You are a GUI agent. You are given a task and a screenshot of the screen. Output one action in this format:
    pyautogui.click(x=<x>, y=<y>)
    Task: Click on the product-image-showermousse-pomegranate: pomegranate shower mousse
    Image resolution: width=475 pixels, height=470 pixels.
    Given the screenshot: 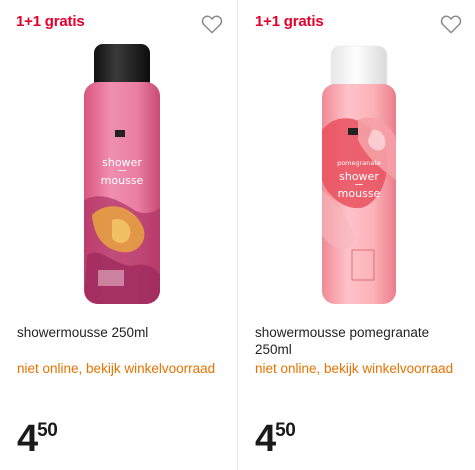 What is the action you would take?
    pyautogui.click(x=358, y=176)
    